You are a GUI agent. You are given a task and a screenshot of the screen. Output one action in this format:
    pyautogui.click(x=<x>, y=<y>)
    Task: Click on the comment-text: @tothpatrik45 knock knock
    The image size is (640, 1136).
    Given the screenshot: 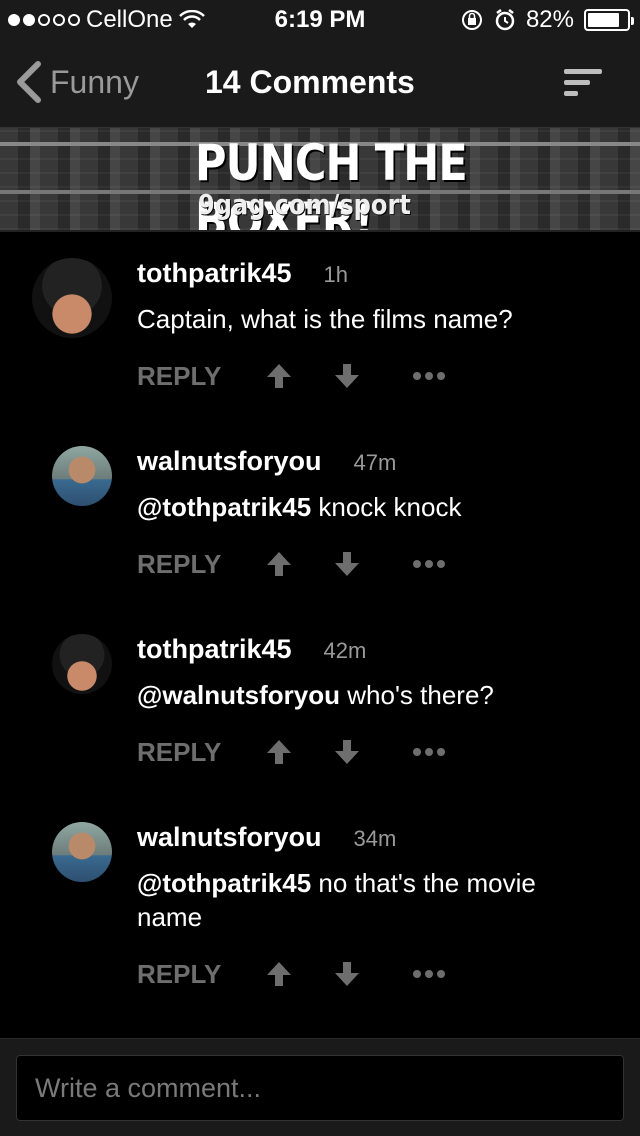 What is the action you would take?
    pyautogui.click(x=378, y=507)
    